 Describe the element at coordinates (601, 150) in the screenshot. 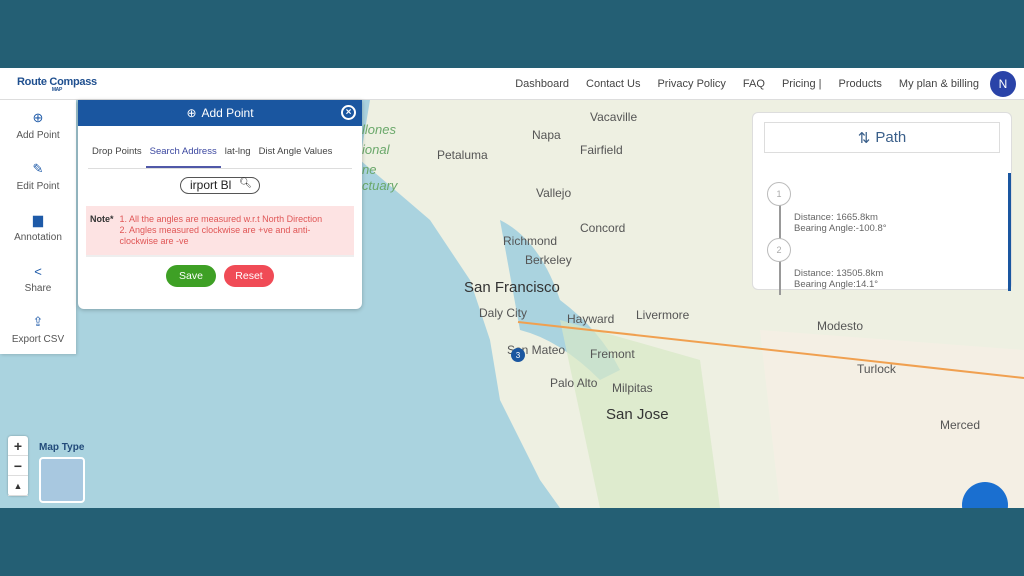

I see `map-label: Fairfield` at that location.